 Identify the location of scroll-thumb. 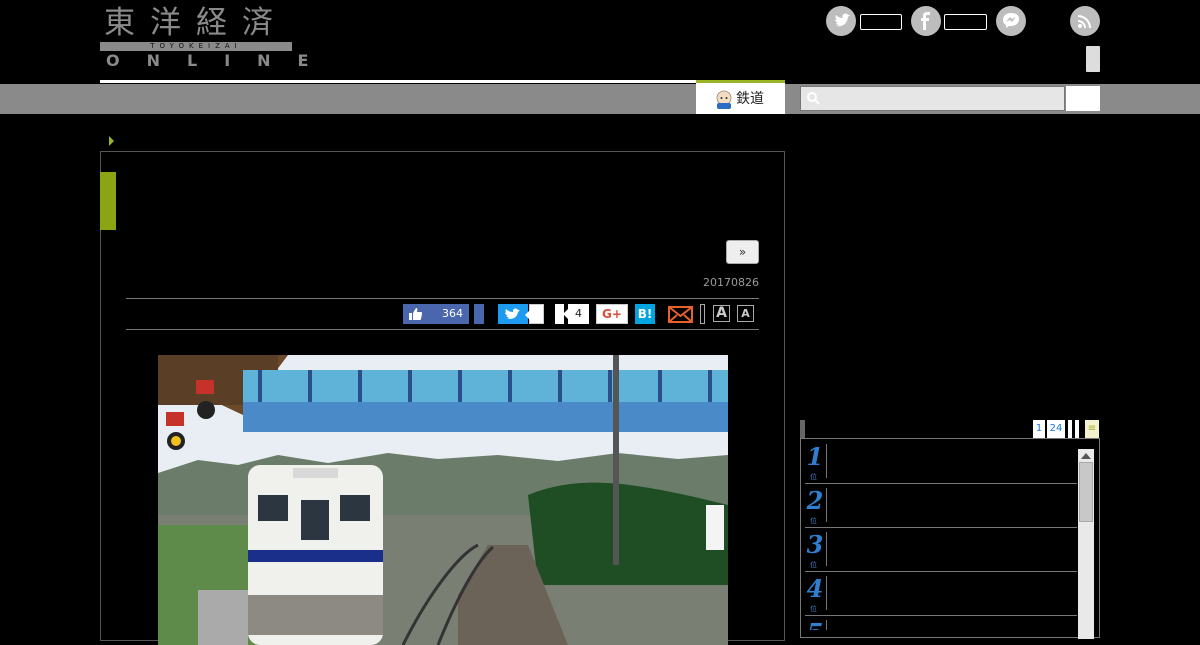
(1086, 492).